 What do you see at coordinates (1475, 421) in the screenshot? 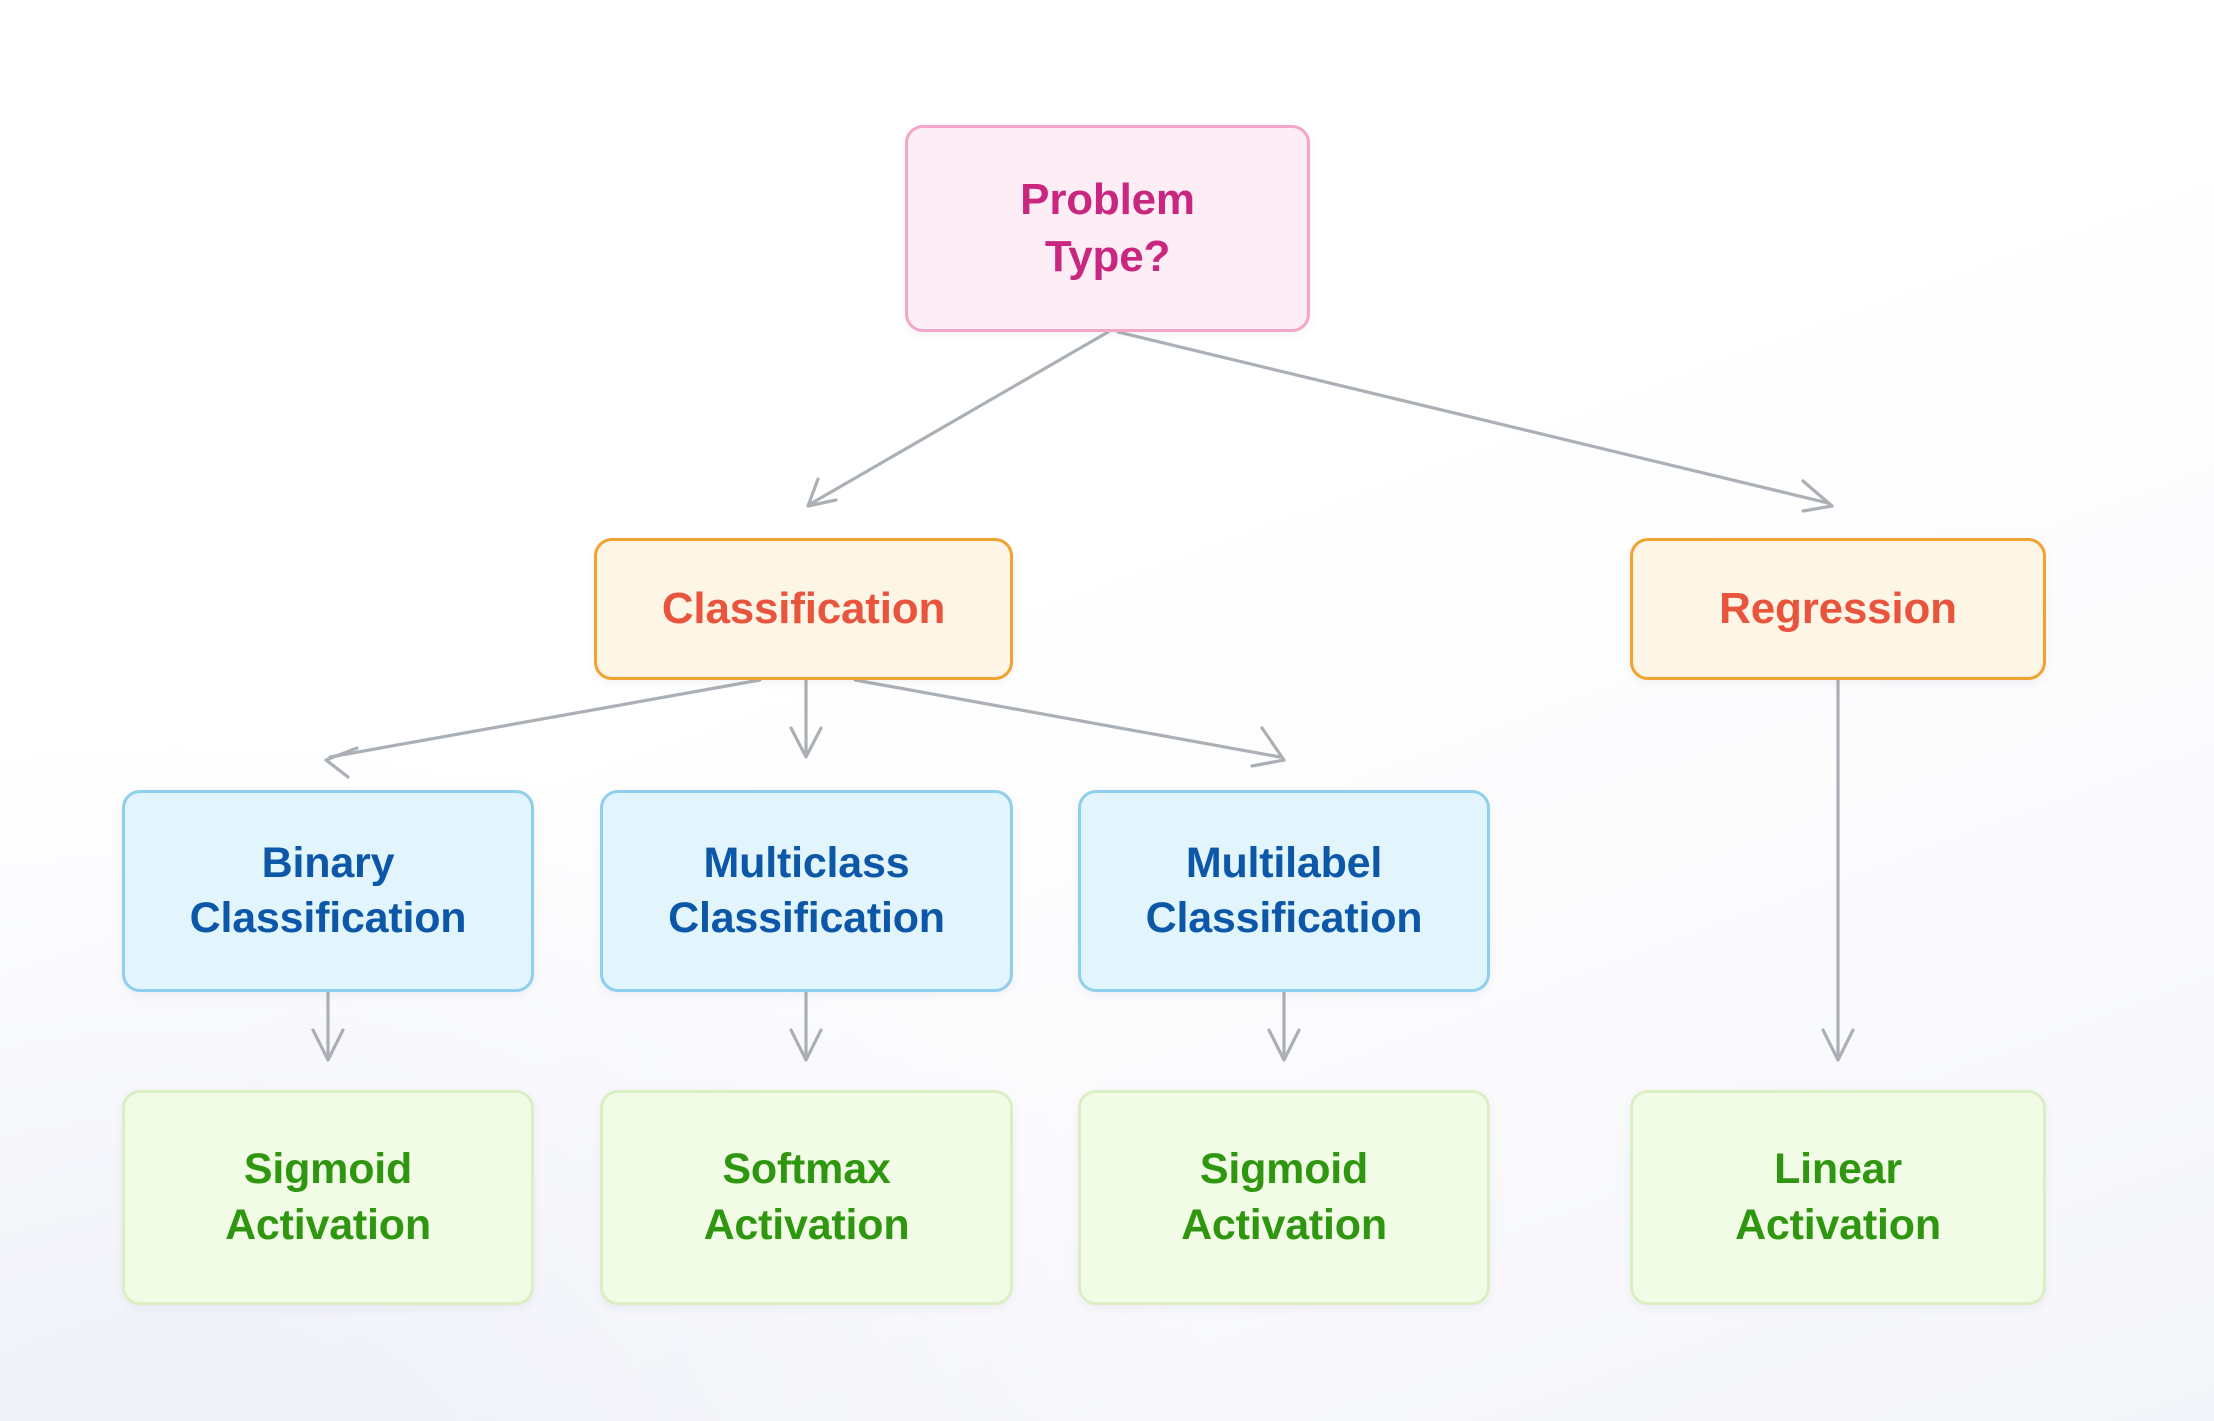
I see `edge-root-to-regression` at bounding box center [1475, 421].